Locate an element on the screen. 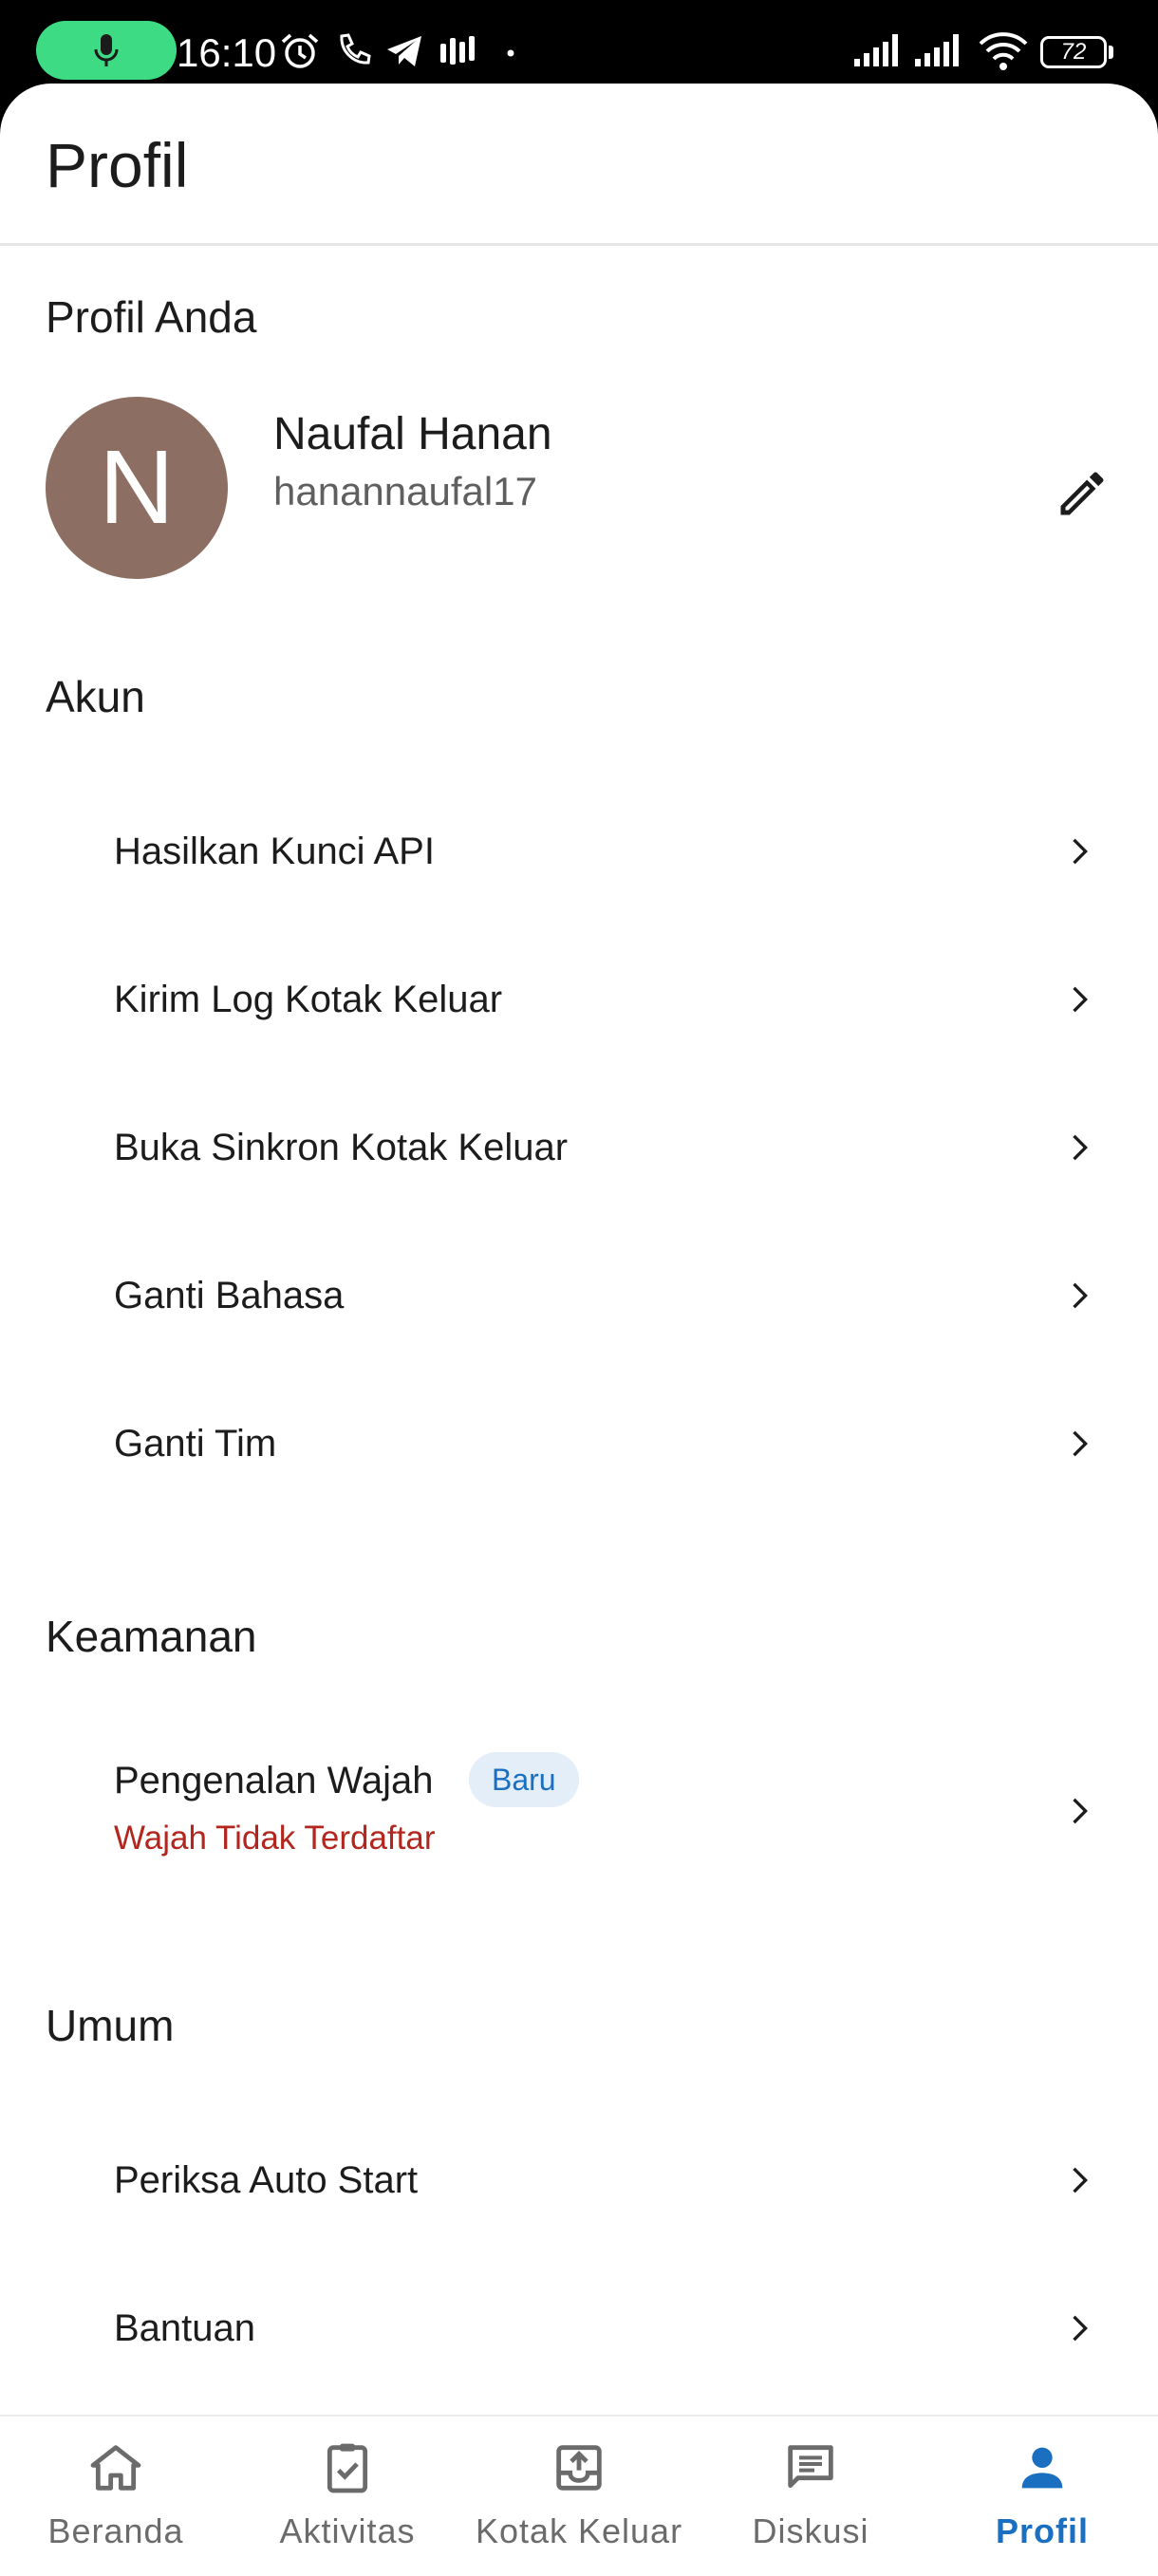 Image resolution: width=1158 pixels, height=2576 pixels. menu-item-label: Hasilkan Kunci API is located at coordinates (274, 851).